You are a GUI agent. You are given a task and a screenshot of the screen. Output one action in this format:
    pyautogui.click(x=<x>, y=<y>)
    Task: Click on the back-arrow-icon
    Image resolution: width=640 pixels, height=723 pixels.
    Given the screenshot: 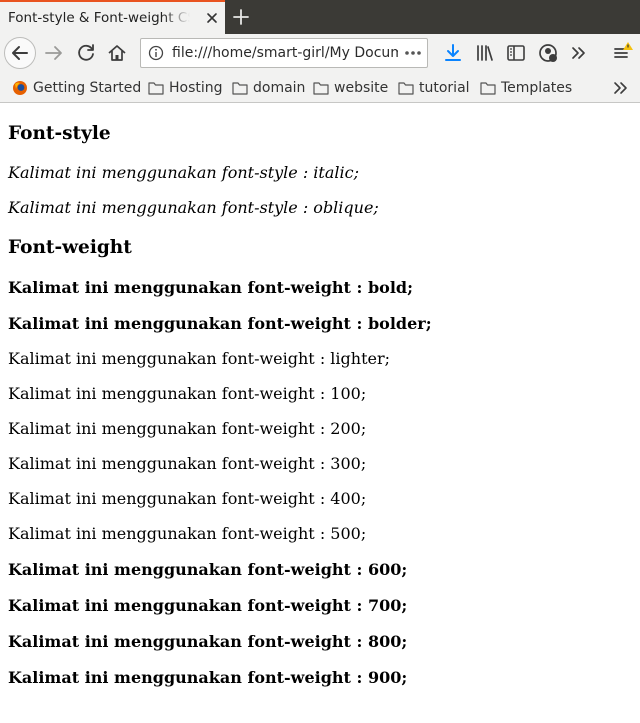 What is the action you would take?
    pyautogui.click(x=20, y=53)
    